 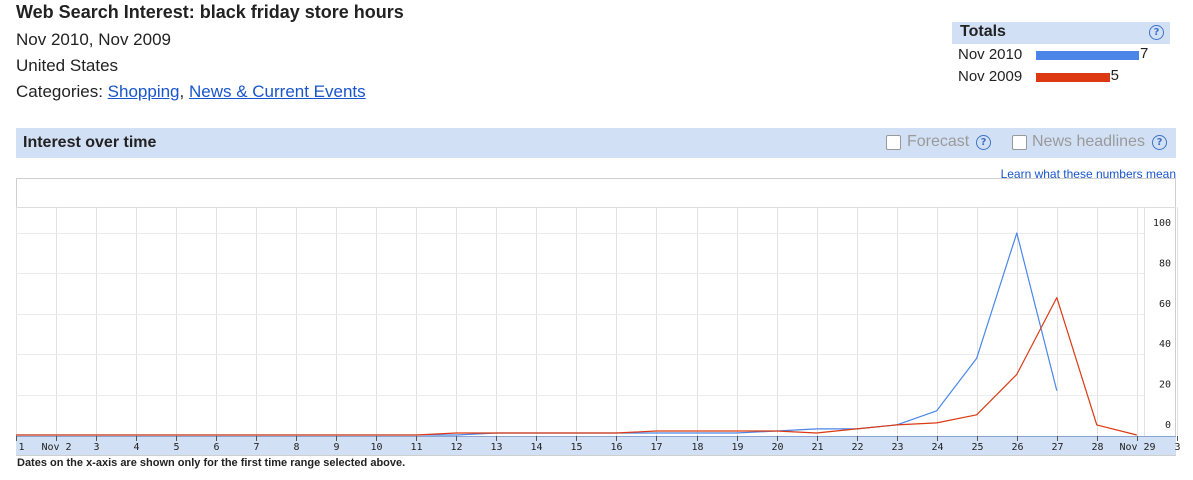 I want to click on x-tick-label: 13, so click(x=496, y=447).